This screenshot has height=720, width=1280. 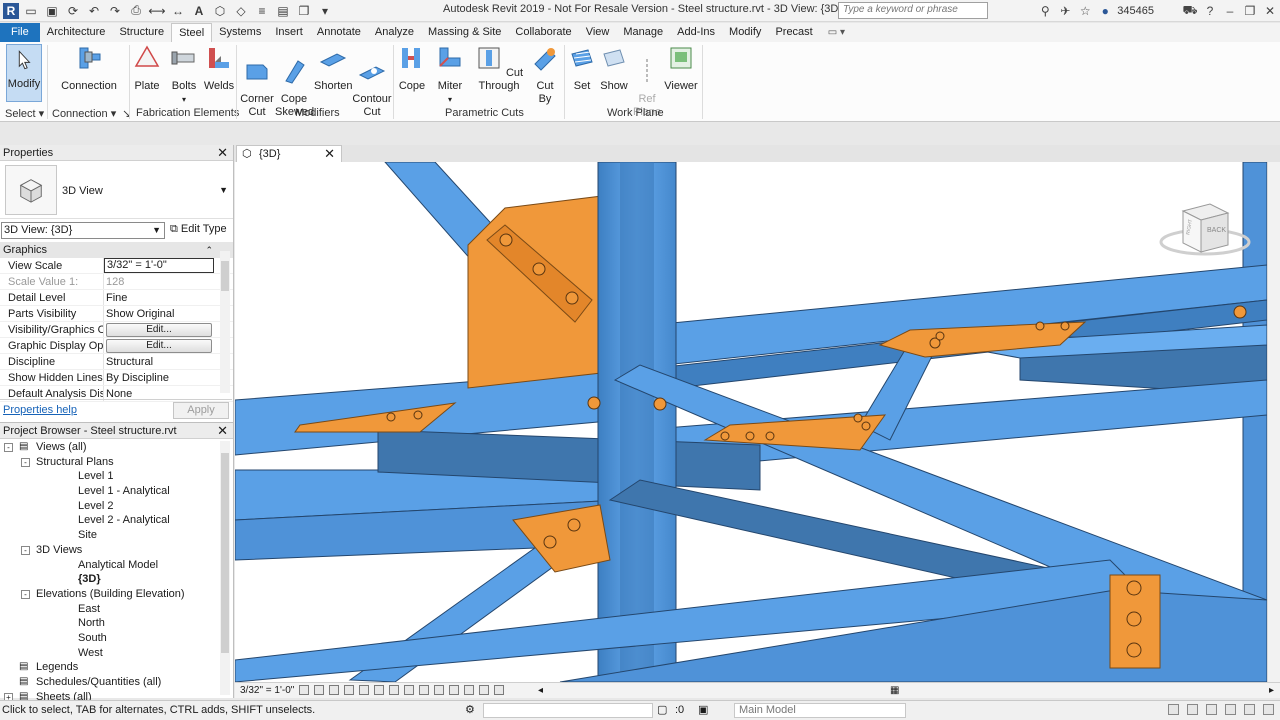 What do you see at coordinates (116, 314) in the screenshot?
I see `property-row: Parts Visibility Show Original` at bounding box center [116, 314].